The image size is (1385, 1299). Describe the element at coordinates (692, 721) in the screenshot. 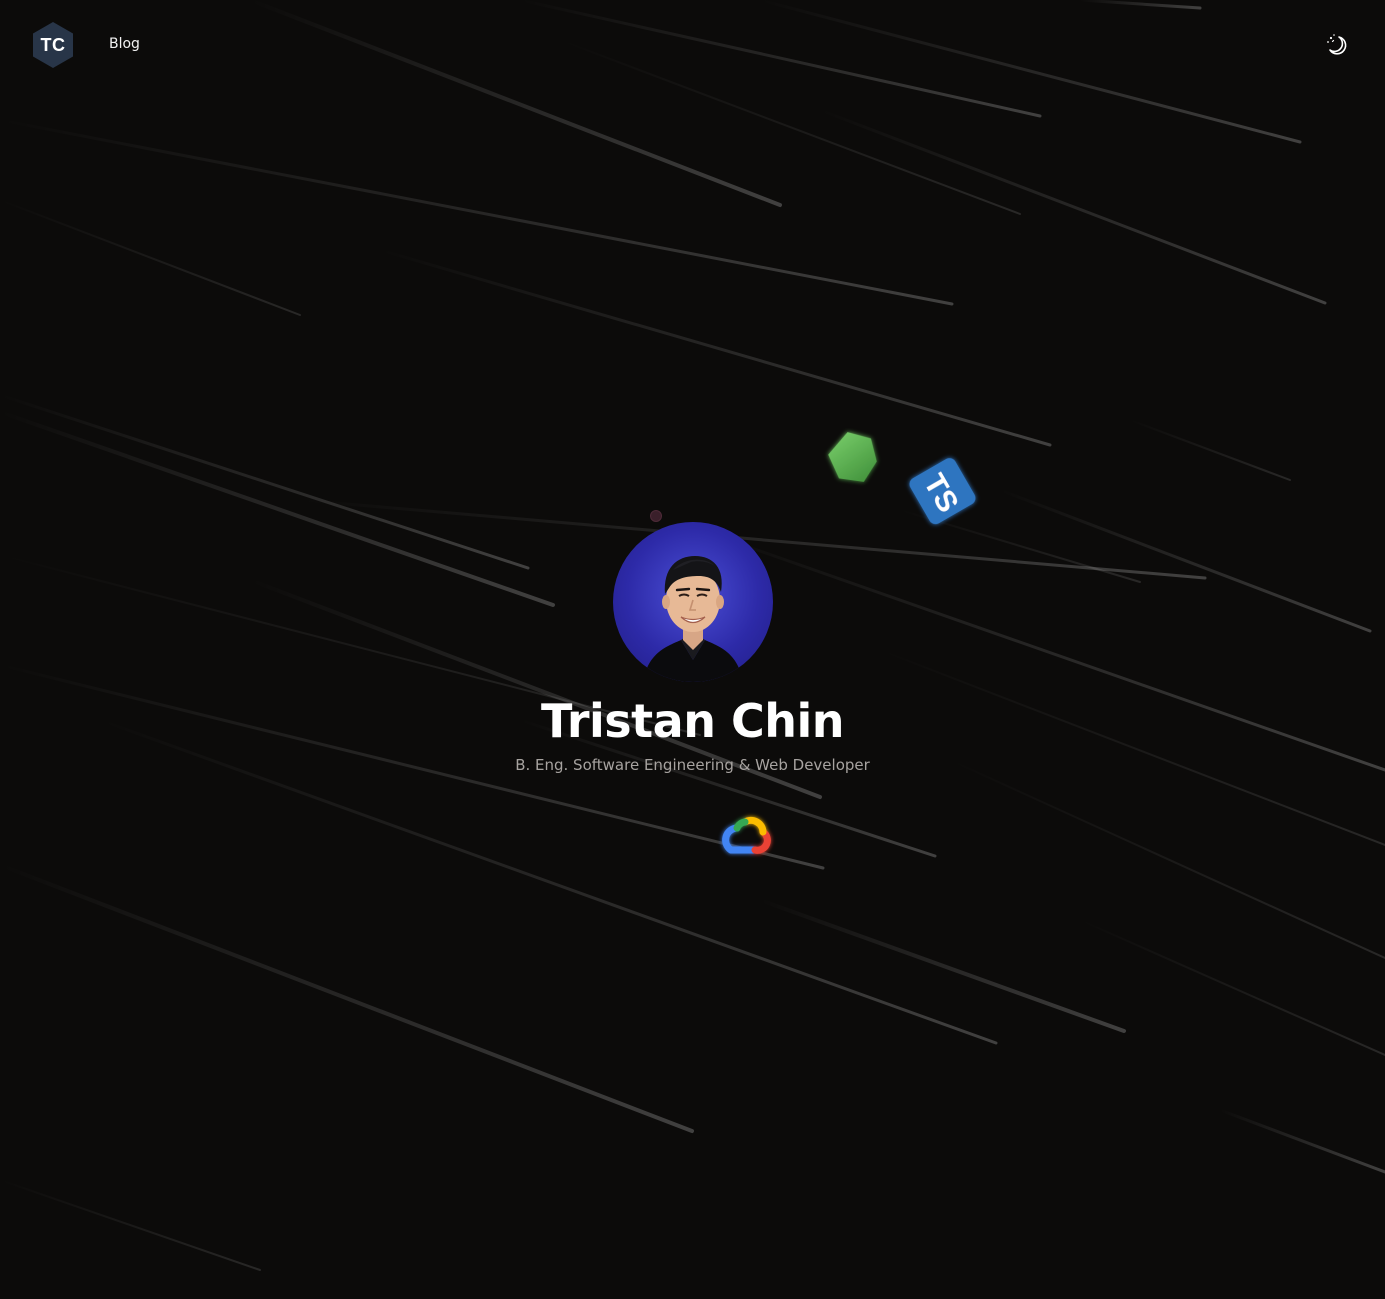

I see `hero-name: Tristan Chin` at that location.